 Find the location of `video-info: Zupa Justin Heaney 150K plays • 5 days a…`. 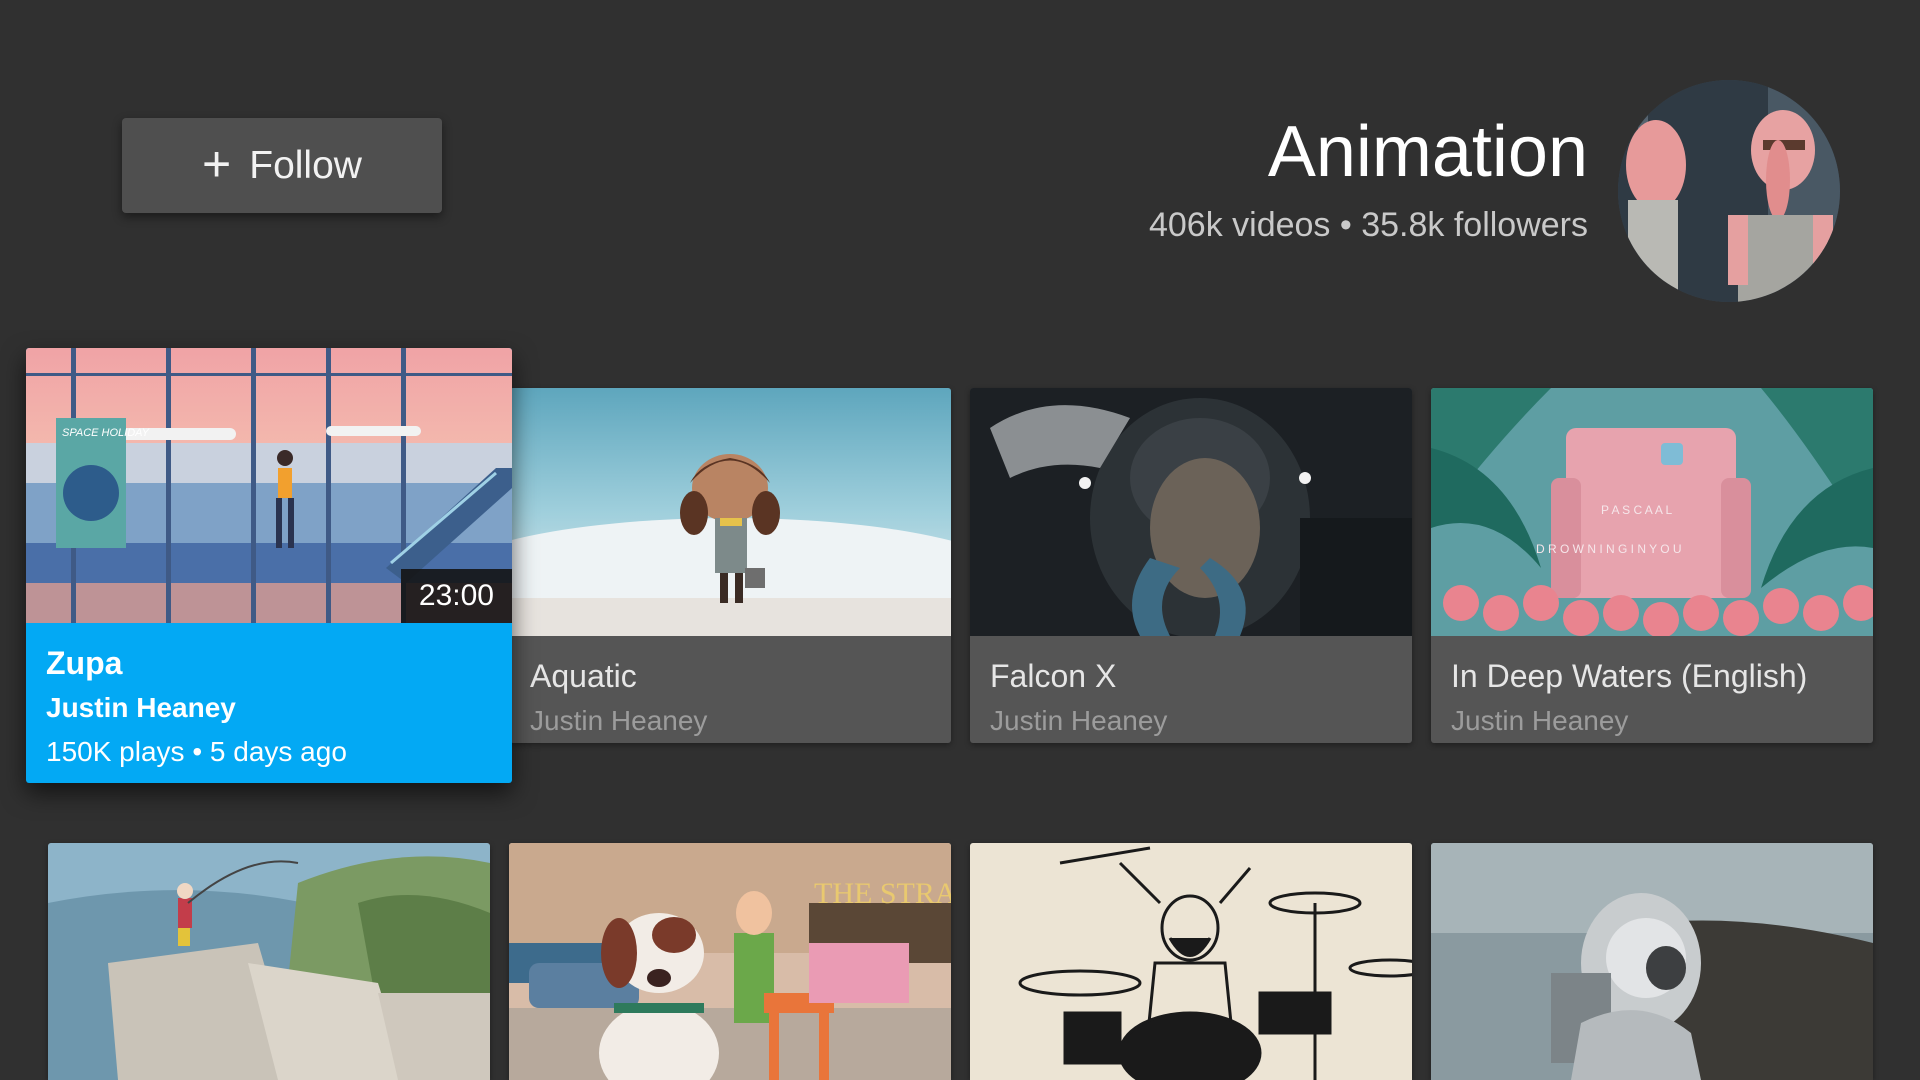

video-info: Zupa Justin Heaney 150K plays • 5 days a… is located at coordinates (269, 703).